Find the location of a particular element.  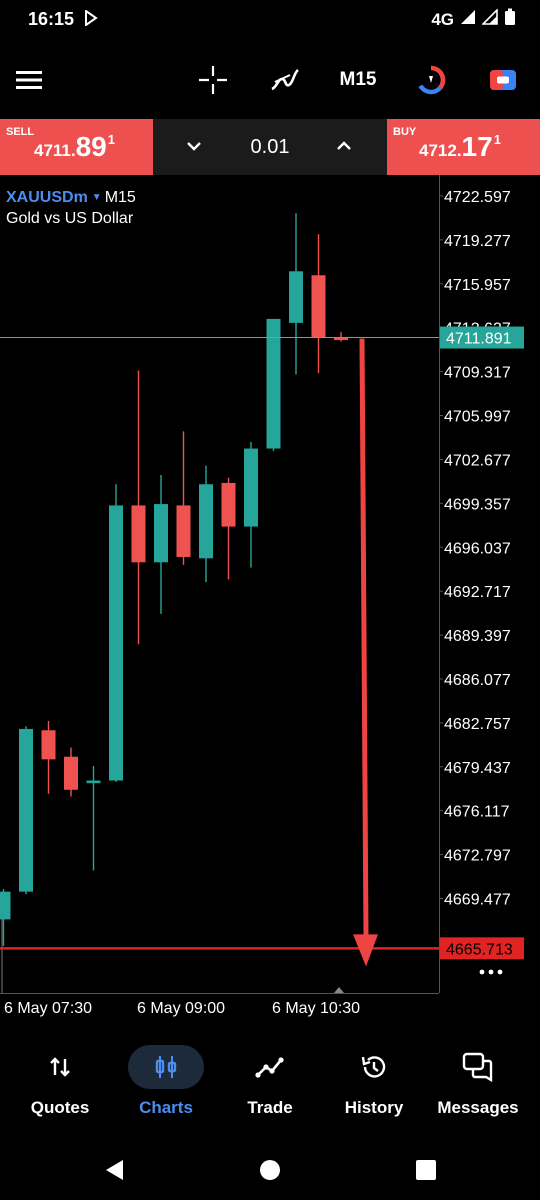

price-axis-label: 4705.997 is located at coordinates (477, 417).